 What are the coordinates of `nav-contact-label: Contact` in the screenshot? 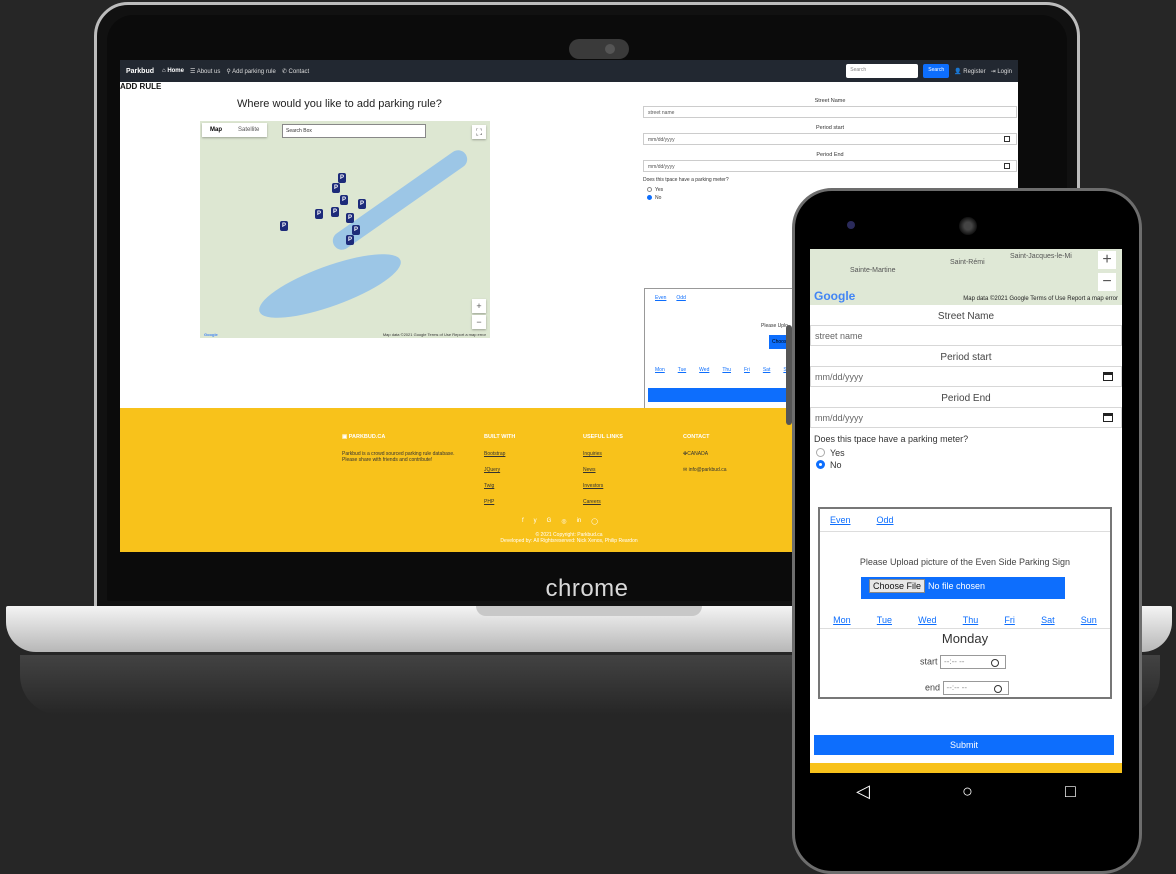 It's located at (299, 71).